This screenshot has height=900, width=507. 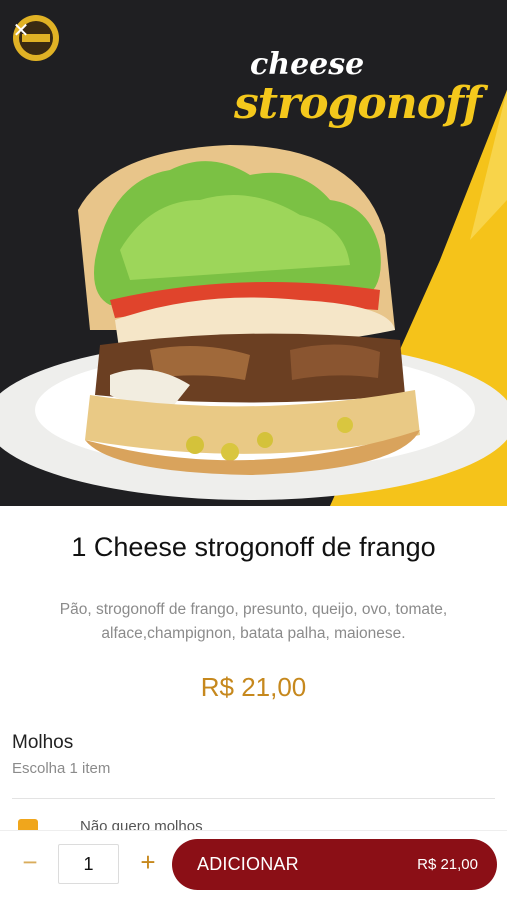 I want to click on hero-title-line1: cheese, so click(x=307, y=64).